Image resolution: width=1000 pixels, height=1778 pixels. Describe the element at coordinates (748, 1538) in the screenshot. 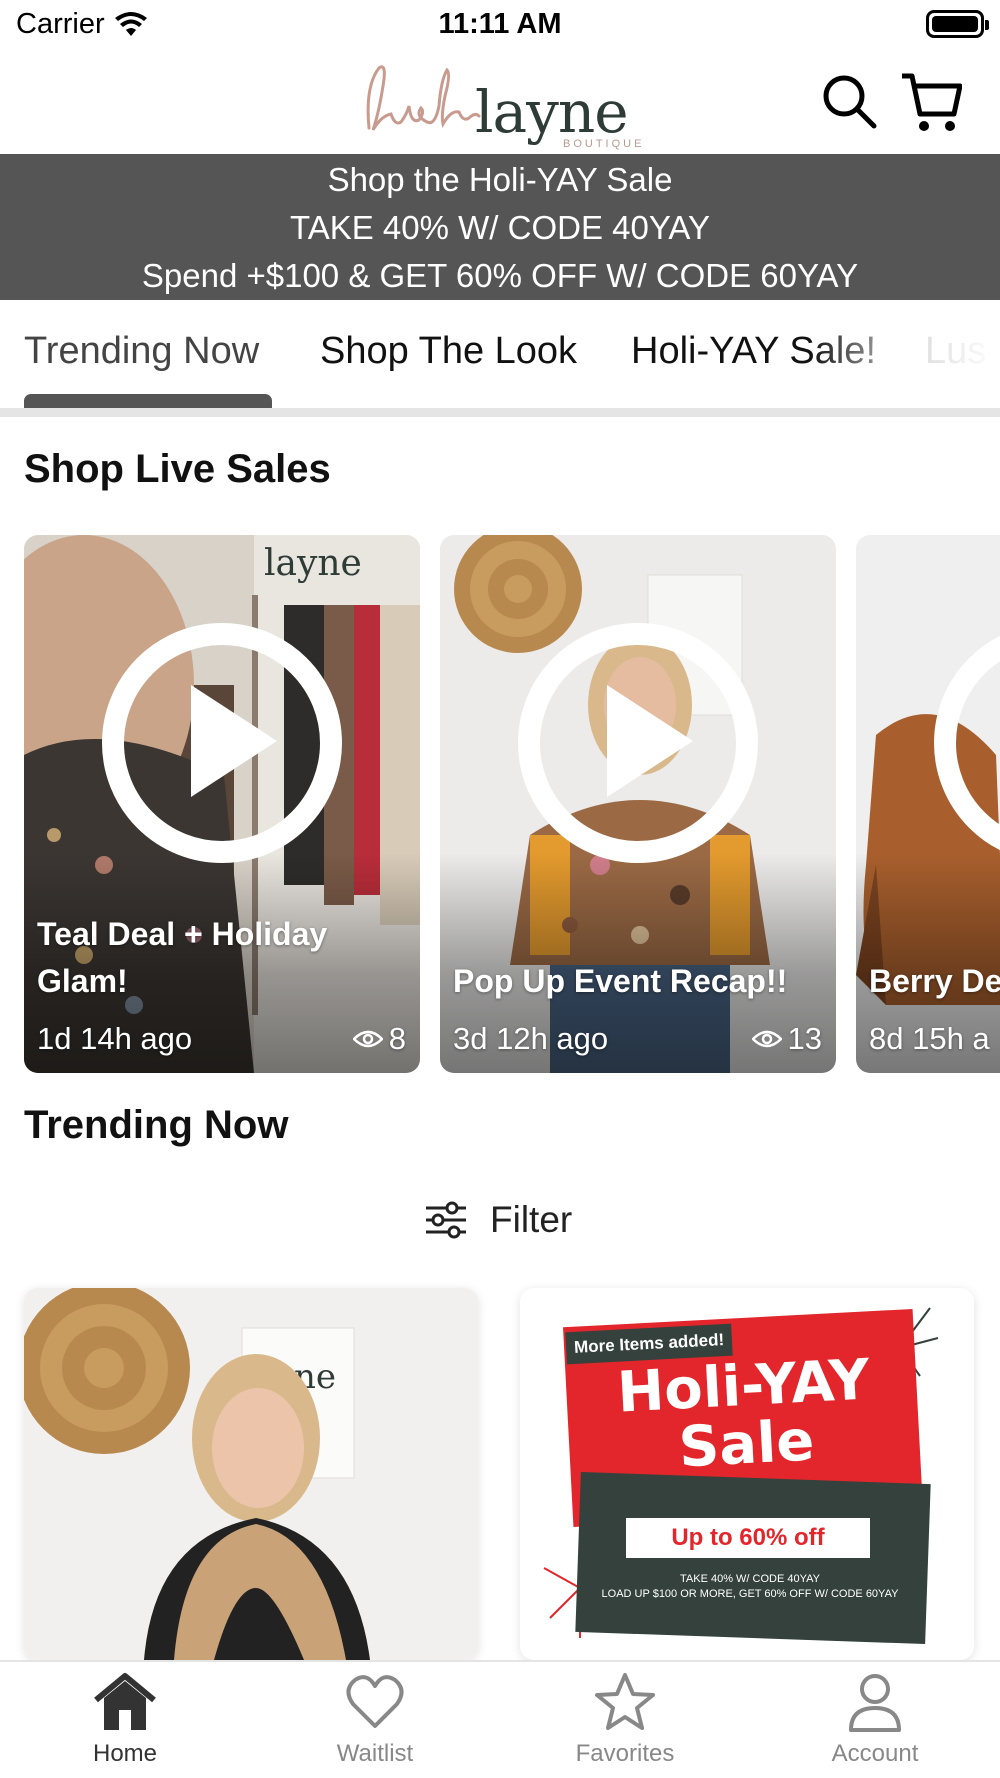

I see `sale-badge: Up to 60% off` at that location.